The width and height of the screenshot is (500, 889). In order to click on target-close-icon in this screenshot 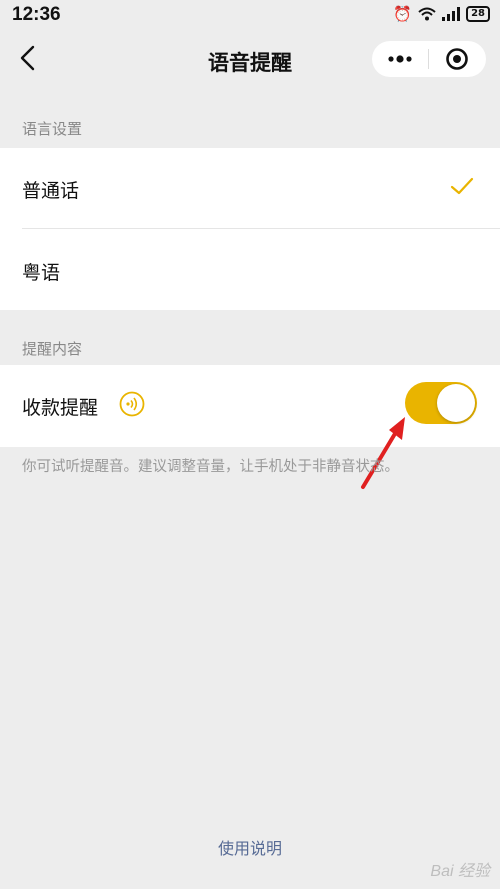, I will do `click(457, 59)`.